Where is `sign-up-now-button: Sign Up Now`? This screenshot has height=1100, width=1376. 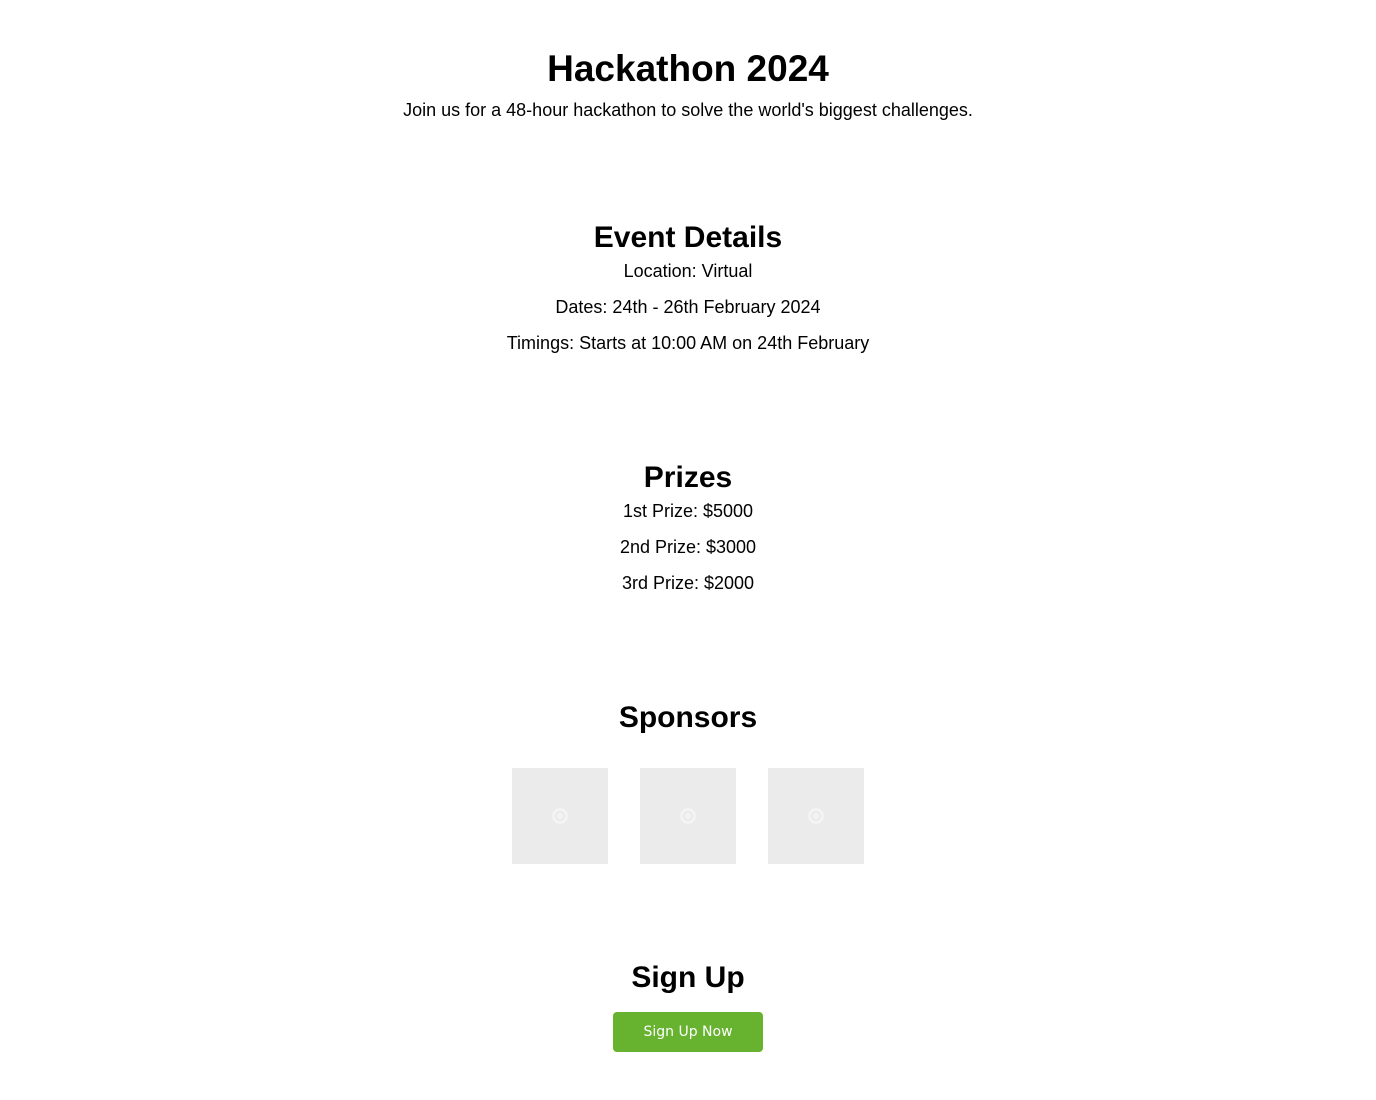
sign-up-now-button: Sign Up Now is located at coordinates (688, 1032).